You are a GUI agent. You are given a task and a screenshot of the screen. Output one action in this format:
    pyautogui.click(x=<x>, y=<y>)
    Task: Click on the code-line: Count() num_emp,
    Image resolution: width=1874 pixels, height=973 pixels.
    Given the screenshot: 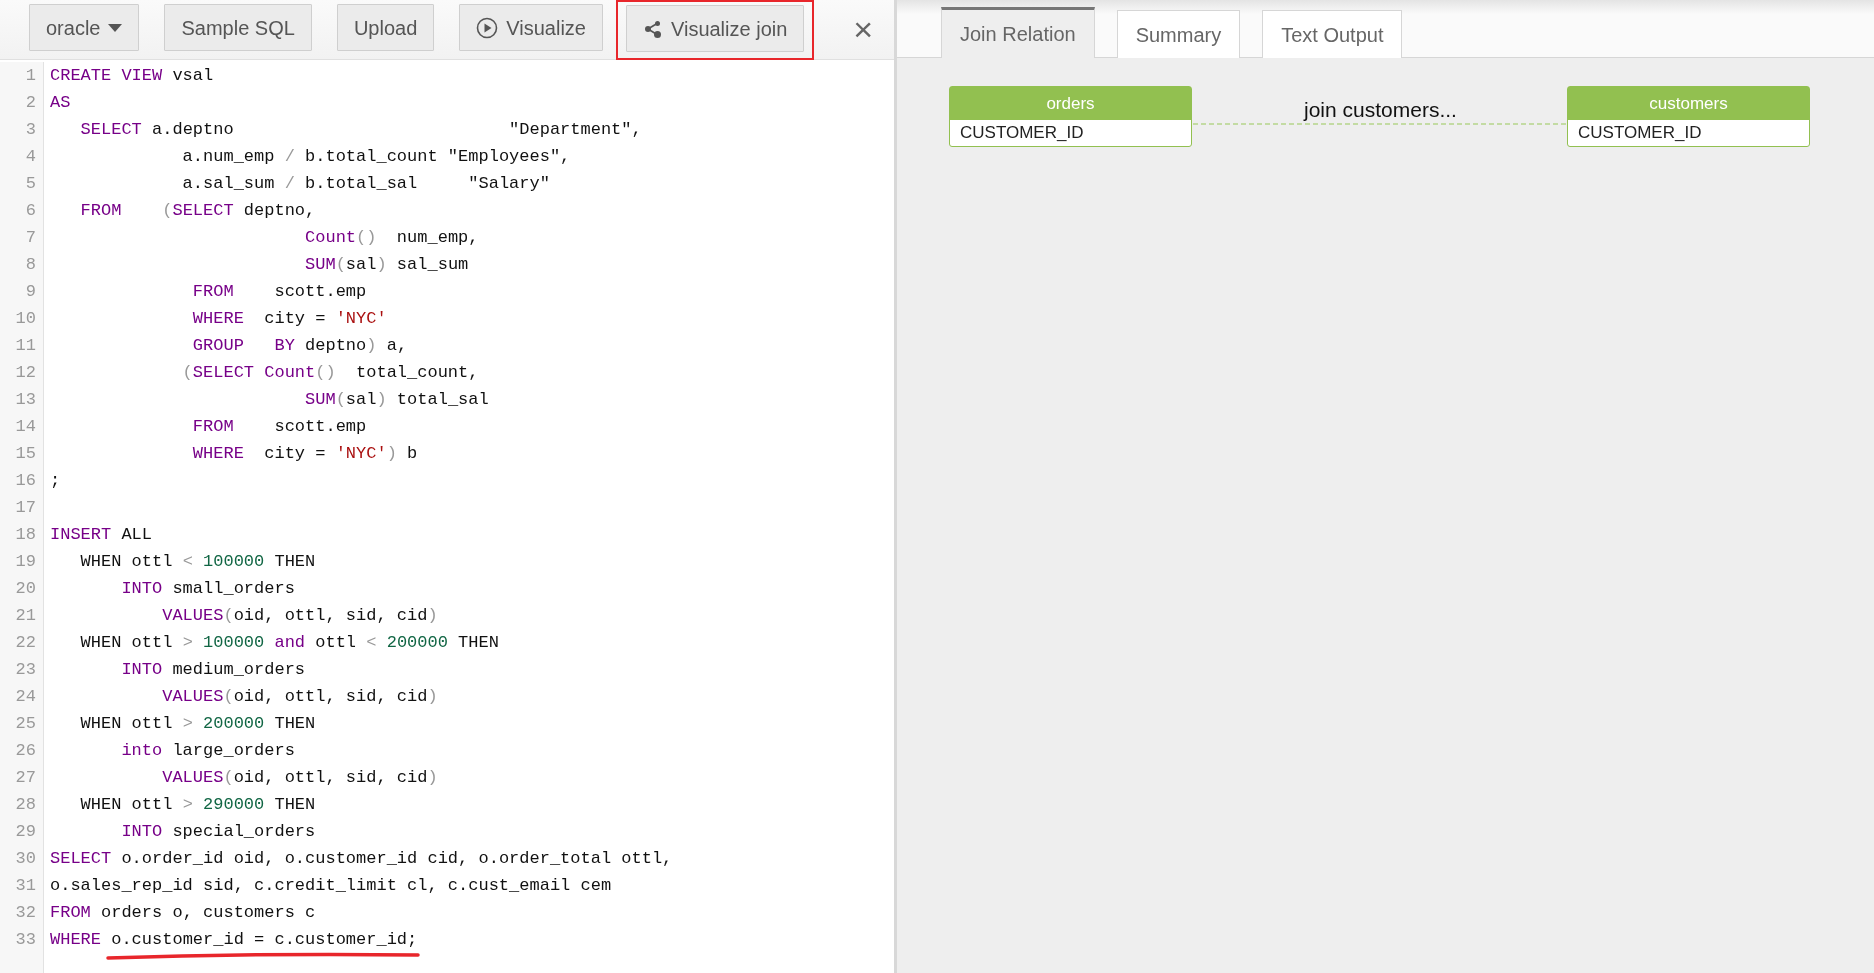 What is the action you would take?
    pyautogui.click(x=391, y=238)
    